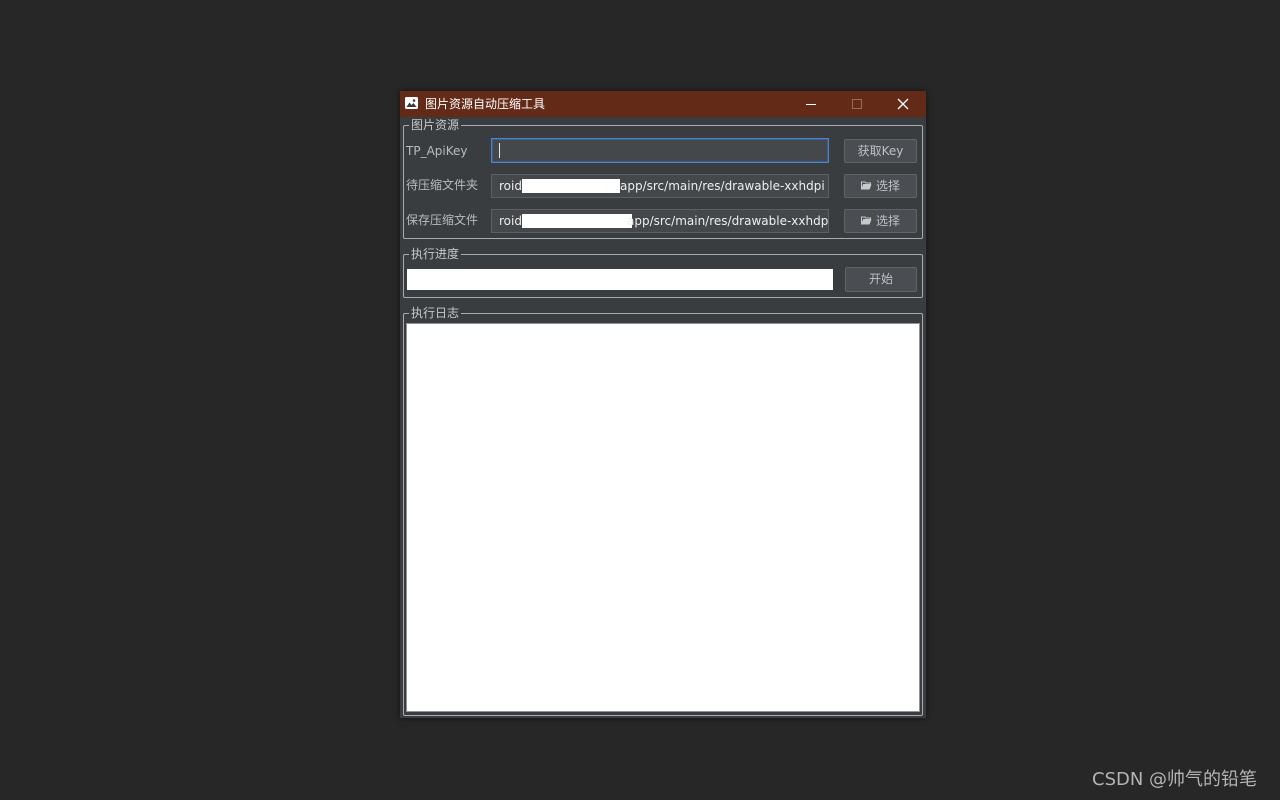 This screenshot has height=800, width=1280. What do you see at coordinates (435, 313) in the screenshot?
I see `group-title: 执行日志` at bounding box center [435, 313].